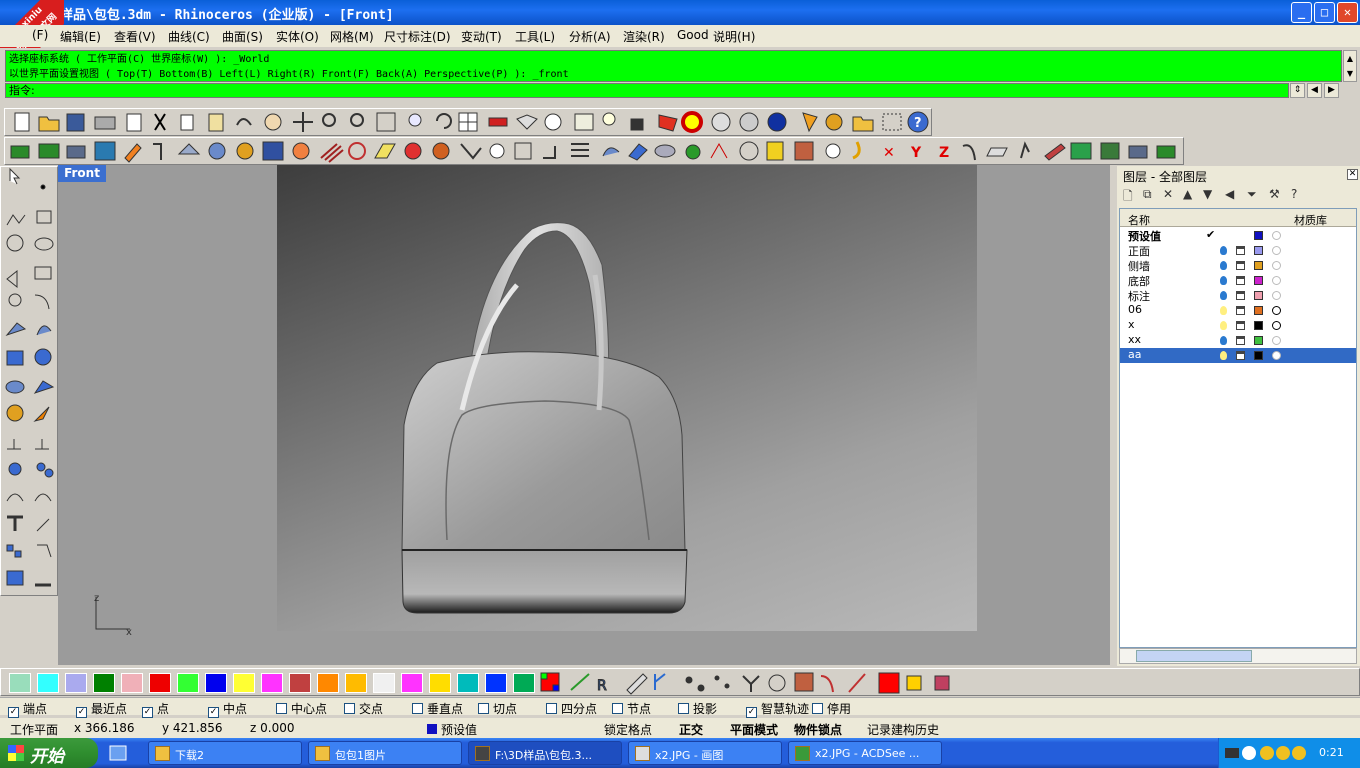 The image size is (1360, 768). I want to click on layer-row: xx, so click(1238, 340).